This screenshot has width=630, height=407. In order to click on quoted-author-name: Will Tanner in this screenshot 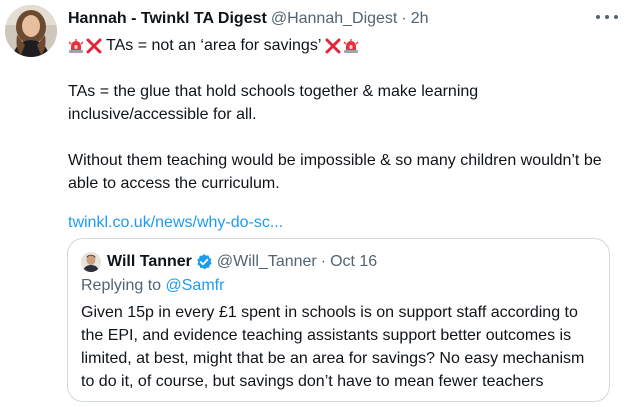, I will do `click(149, 262)`.